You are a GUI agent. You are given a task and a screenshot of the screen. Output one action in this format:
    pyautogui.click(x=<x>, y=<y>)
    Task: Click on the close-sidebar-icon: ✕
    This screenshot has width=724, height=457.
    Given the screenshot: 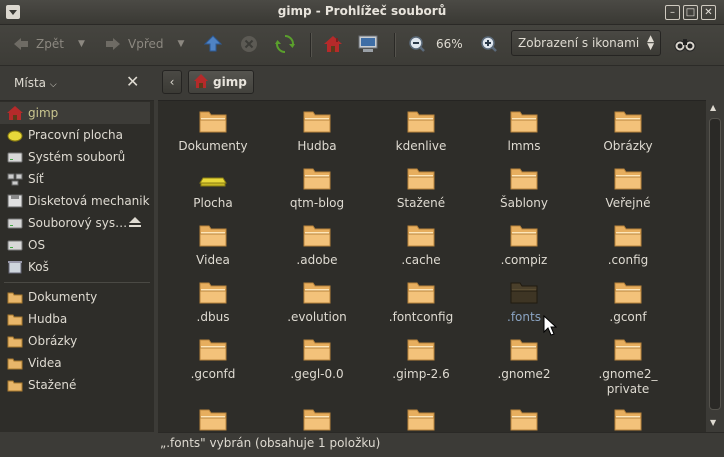 What is the action you would take?
    pyautogui.click(x=132, y=81)
    